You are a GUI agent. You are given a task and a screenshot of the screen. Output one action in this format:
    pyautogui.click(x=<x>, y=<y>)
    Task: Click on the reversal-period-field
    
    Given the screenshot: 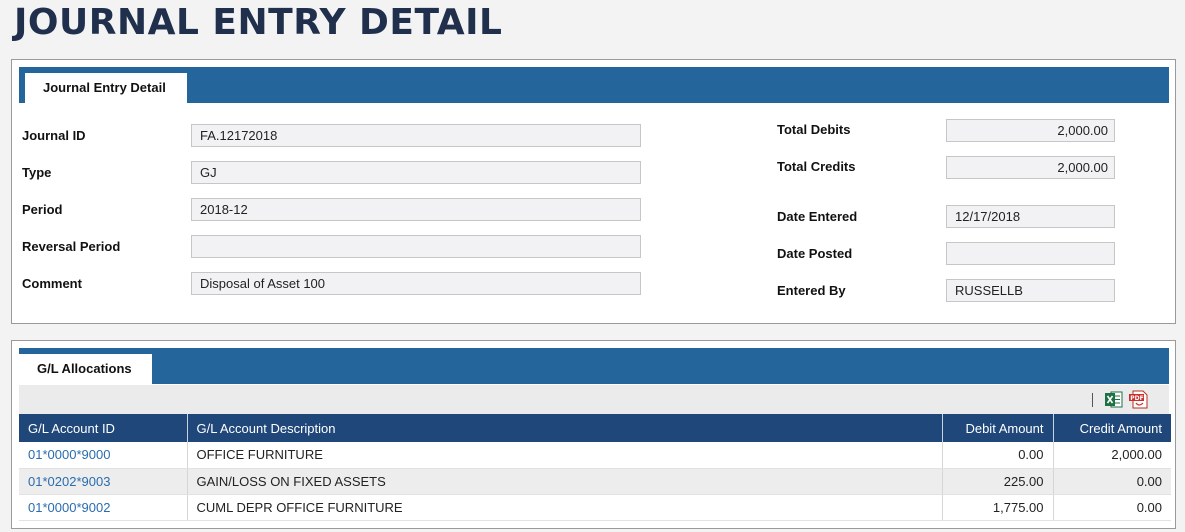 What is the action you would take?
    pyautogui.click(x=416, y=246)
    